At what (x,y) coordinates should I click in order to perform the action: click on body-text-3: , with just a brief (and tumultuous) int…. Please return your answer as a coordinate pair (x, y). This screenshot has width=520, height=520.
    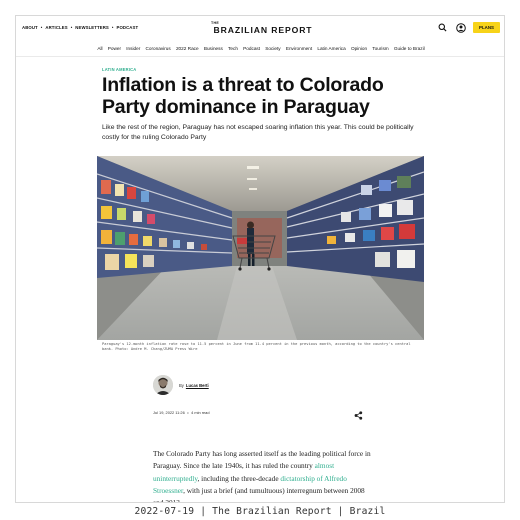
    Looking at the image, I should click on (259, 494).